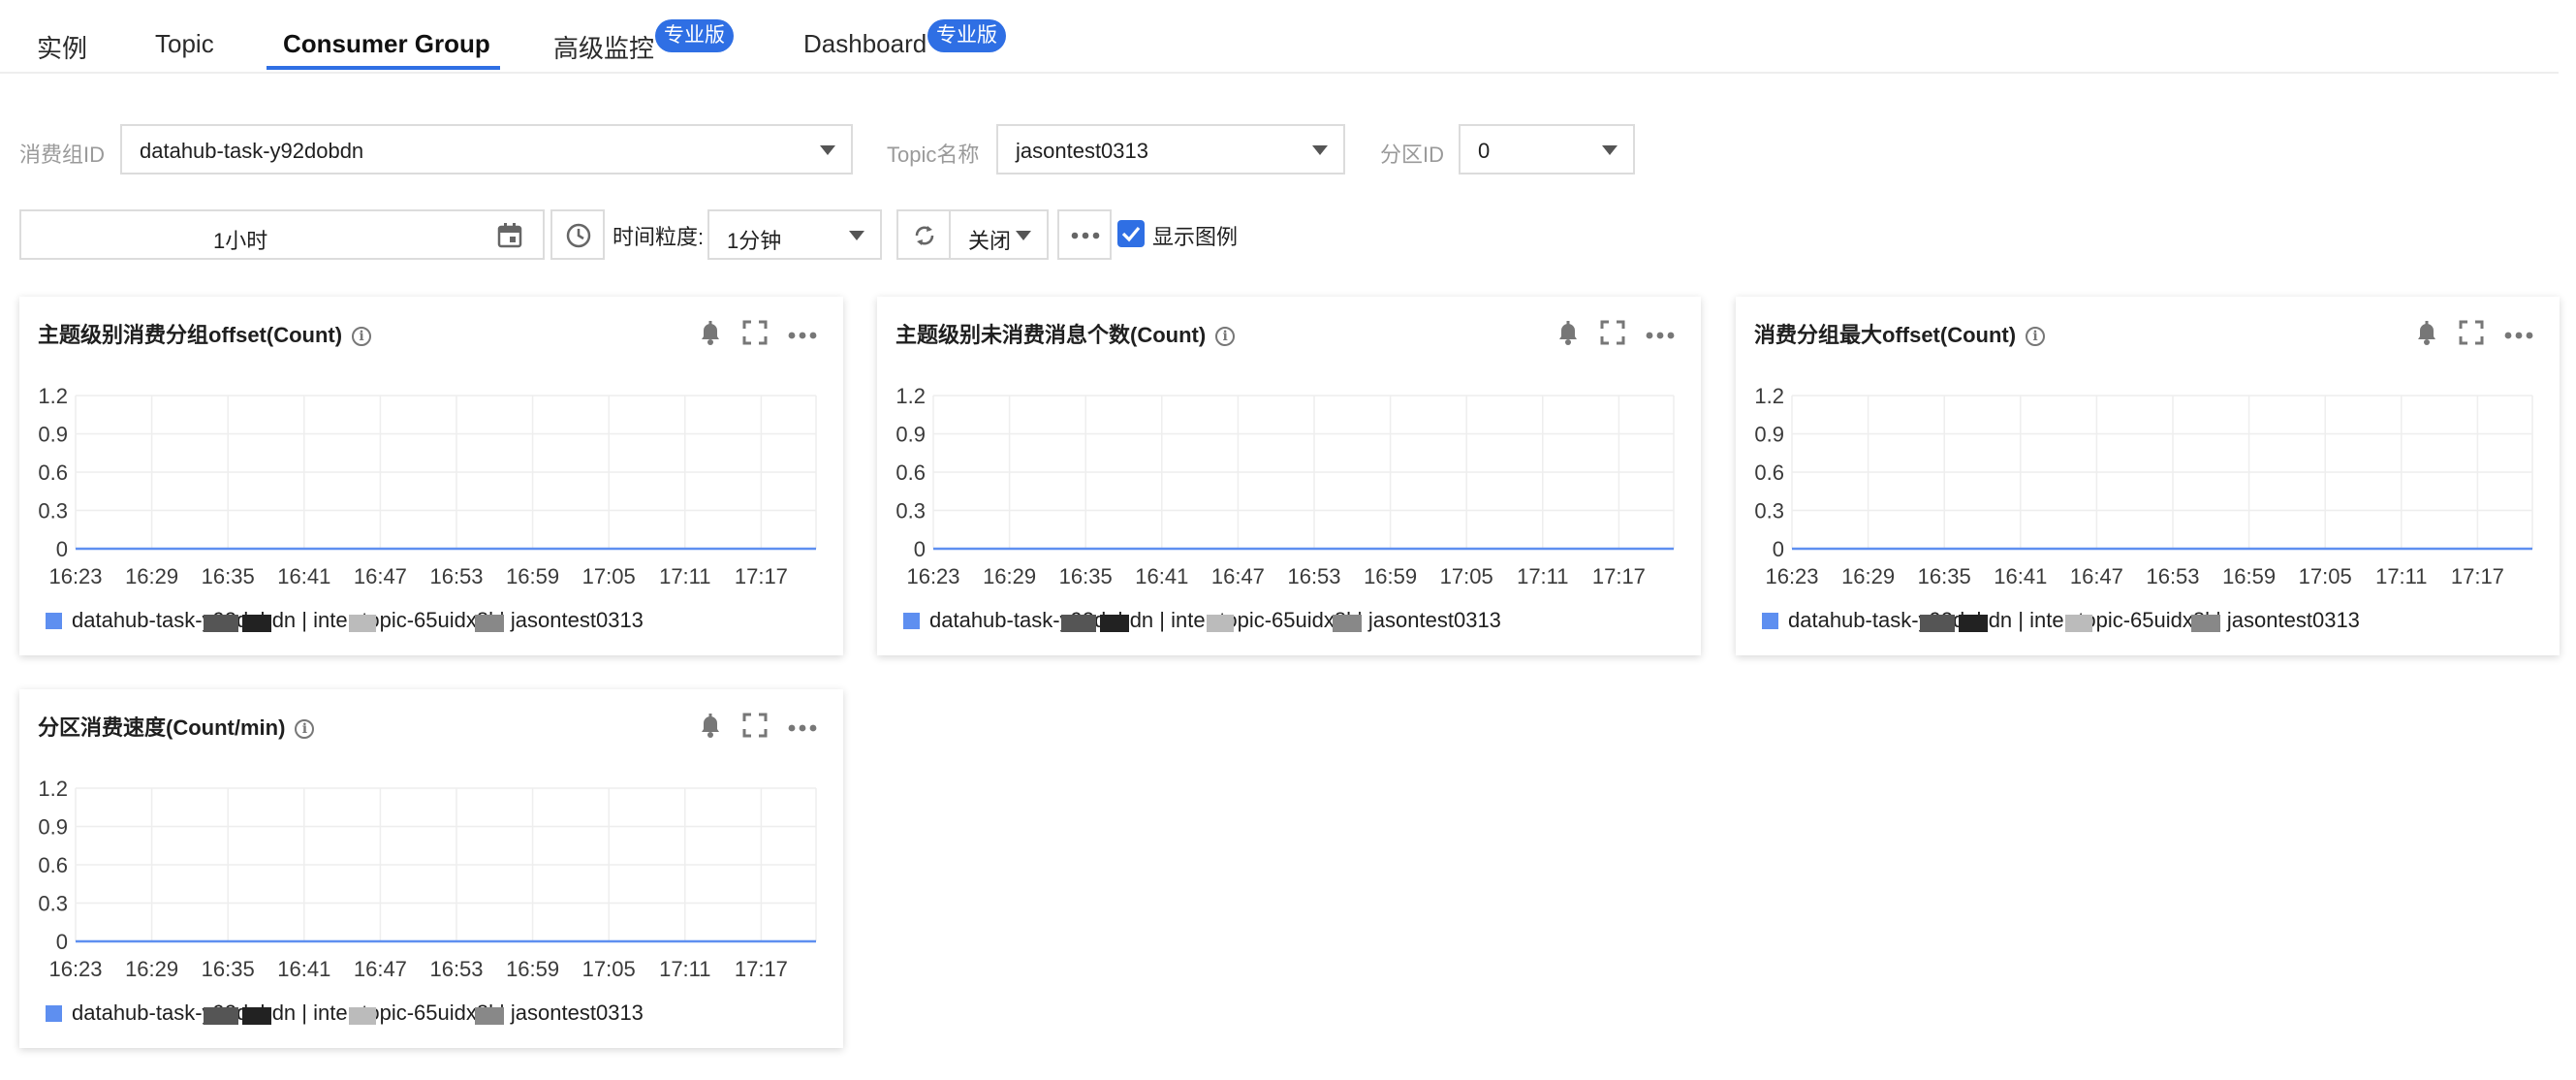  Describe the element at coordinates (933, 155) in the screenshot. I see `topic-name-label: Topic名称` at that location.